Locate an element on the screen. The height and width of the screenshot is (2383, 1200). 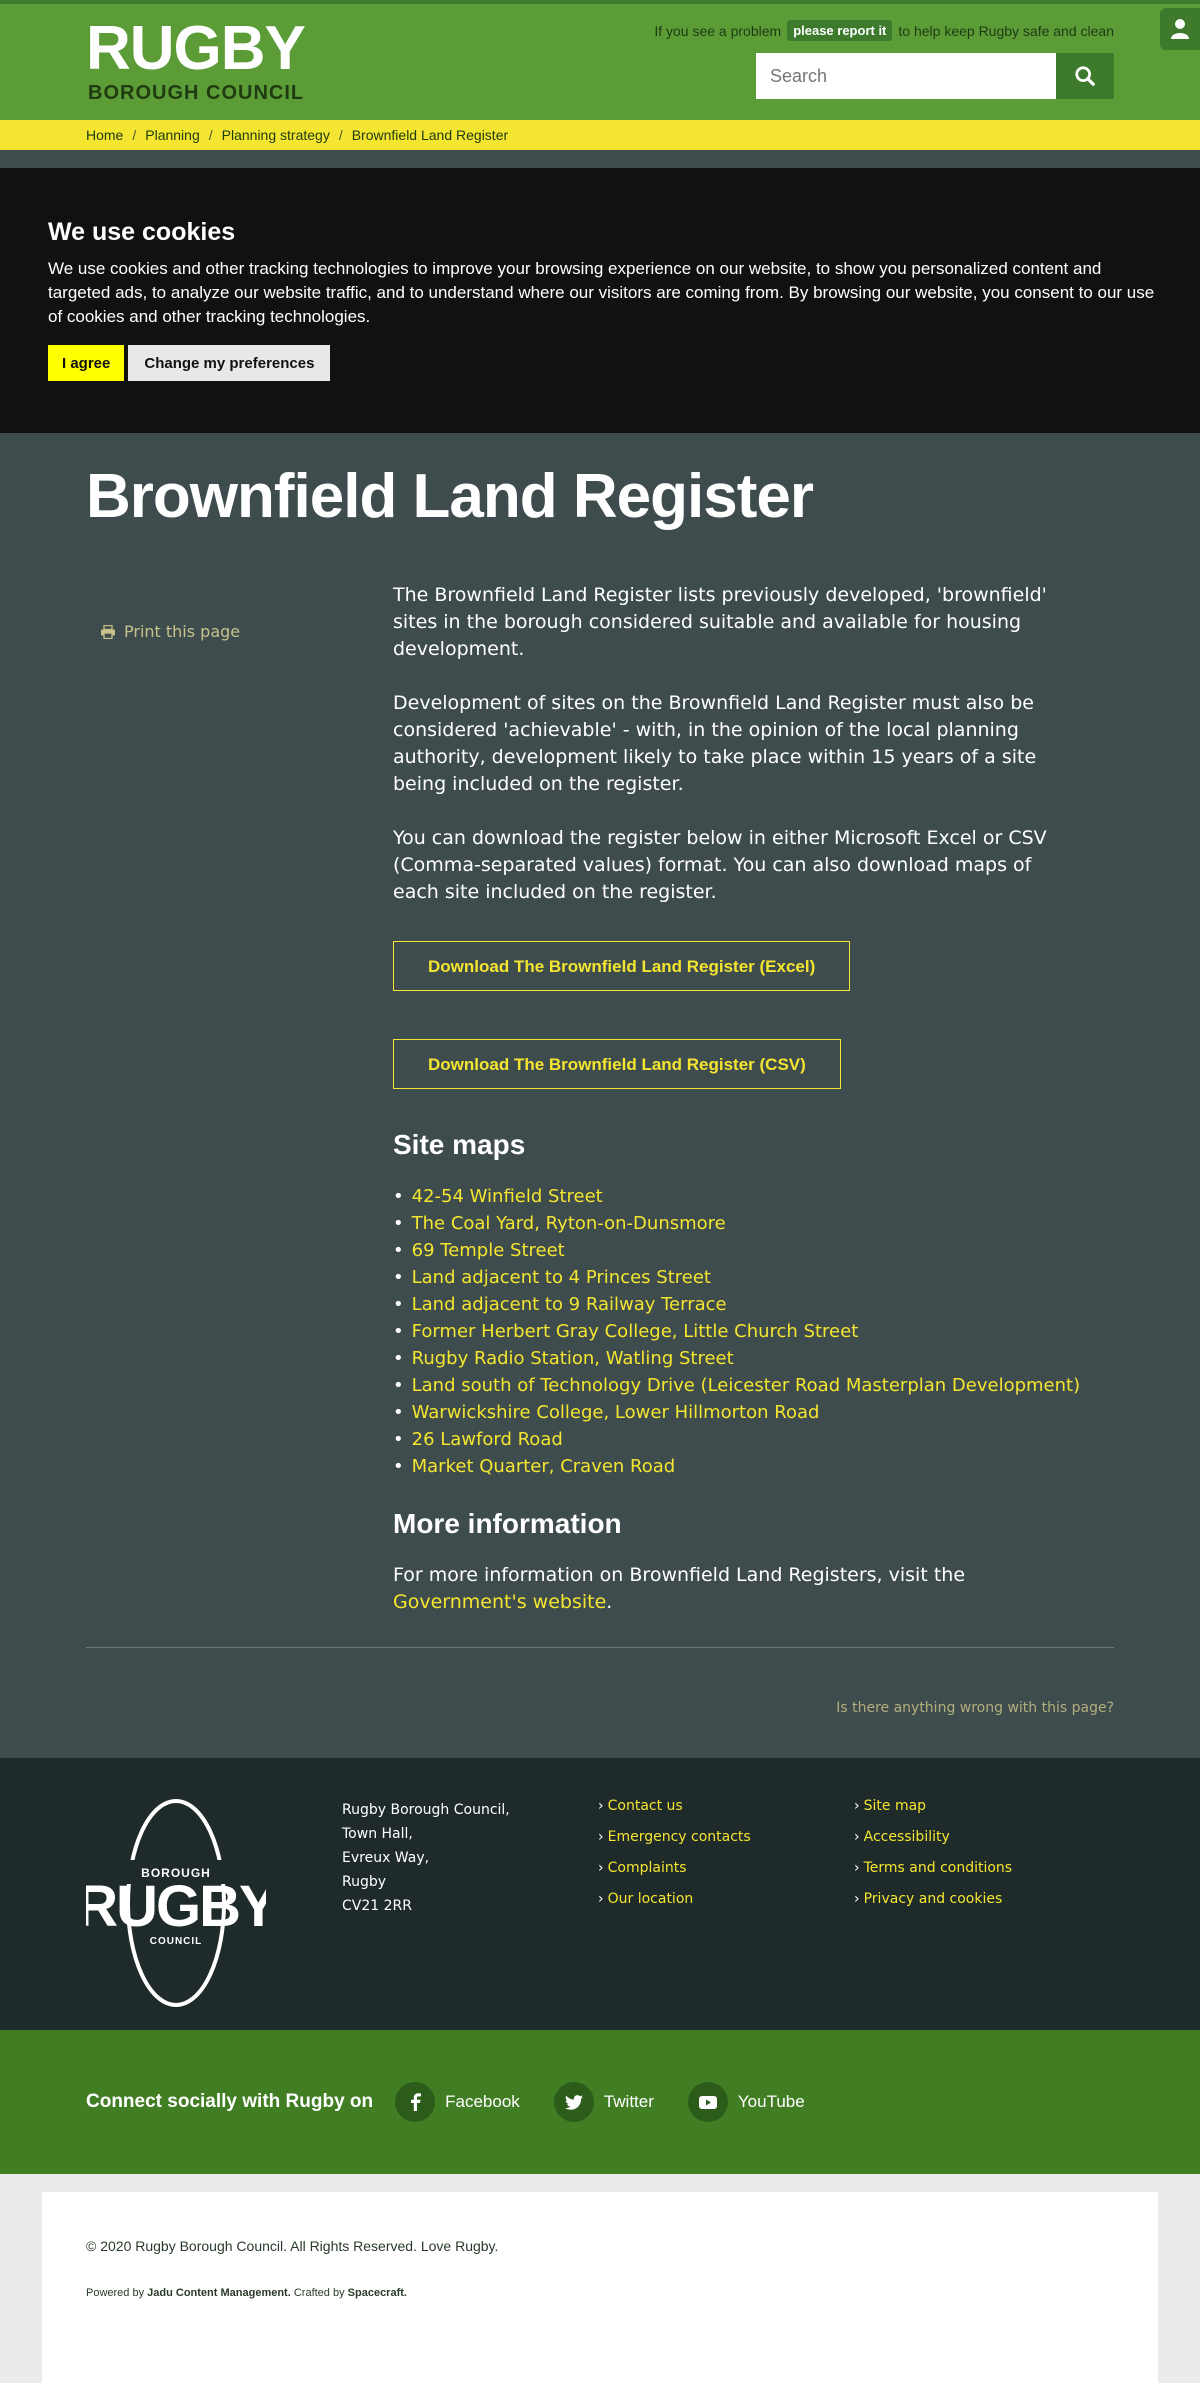
divider is located at coordinates (600, 1647).